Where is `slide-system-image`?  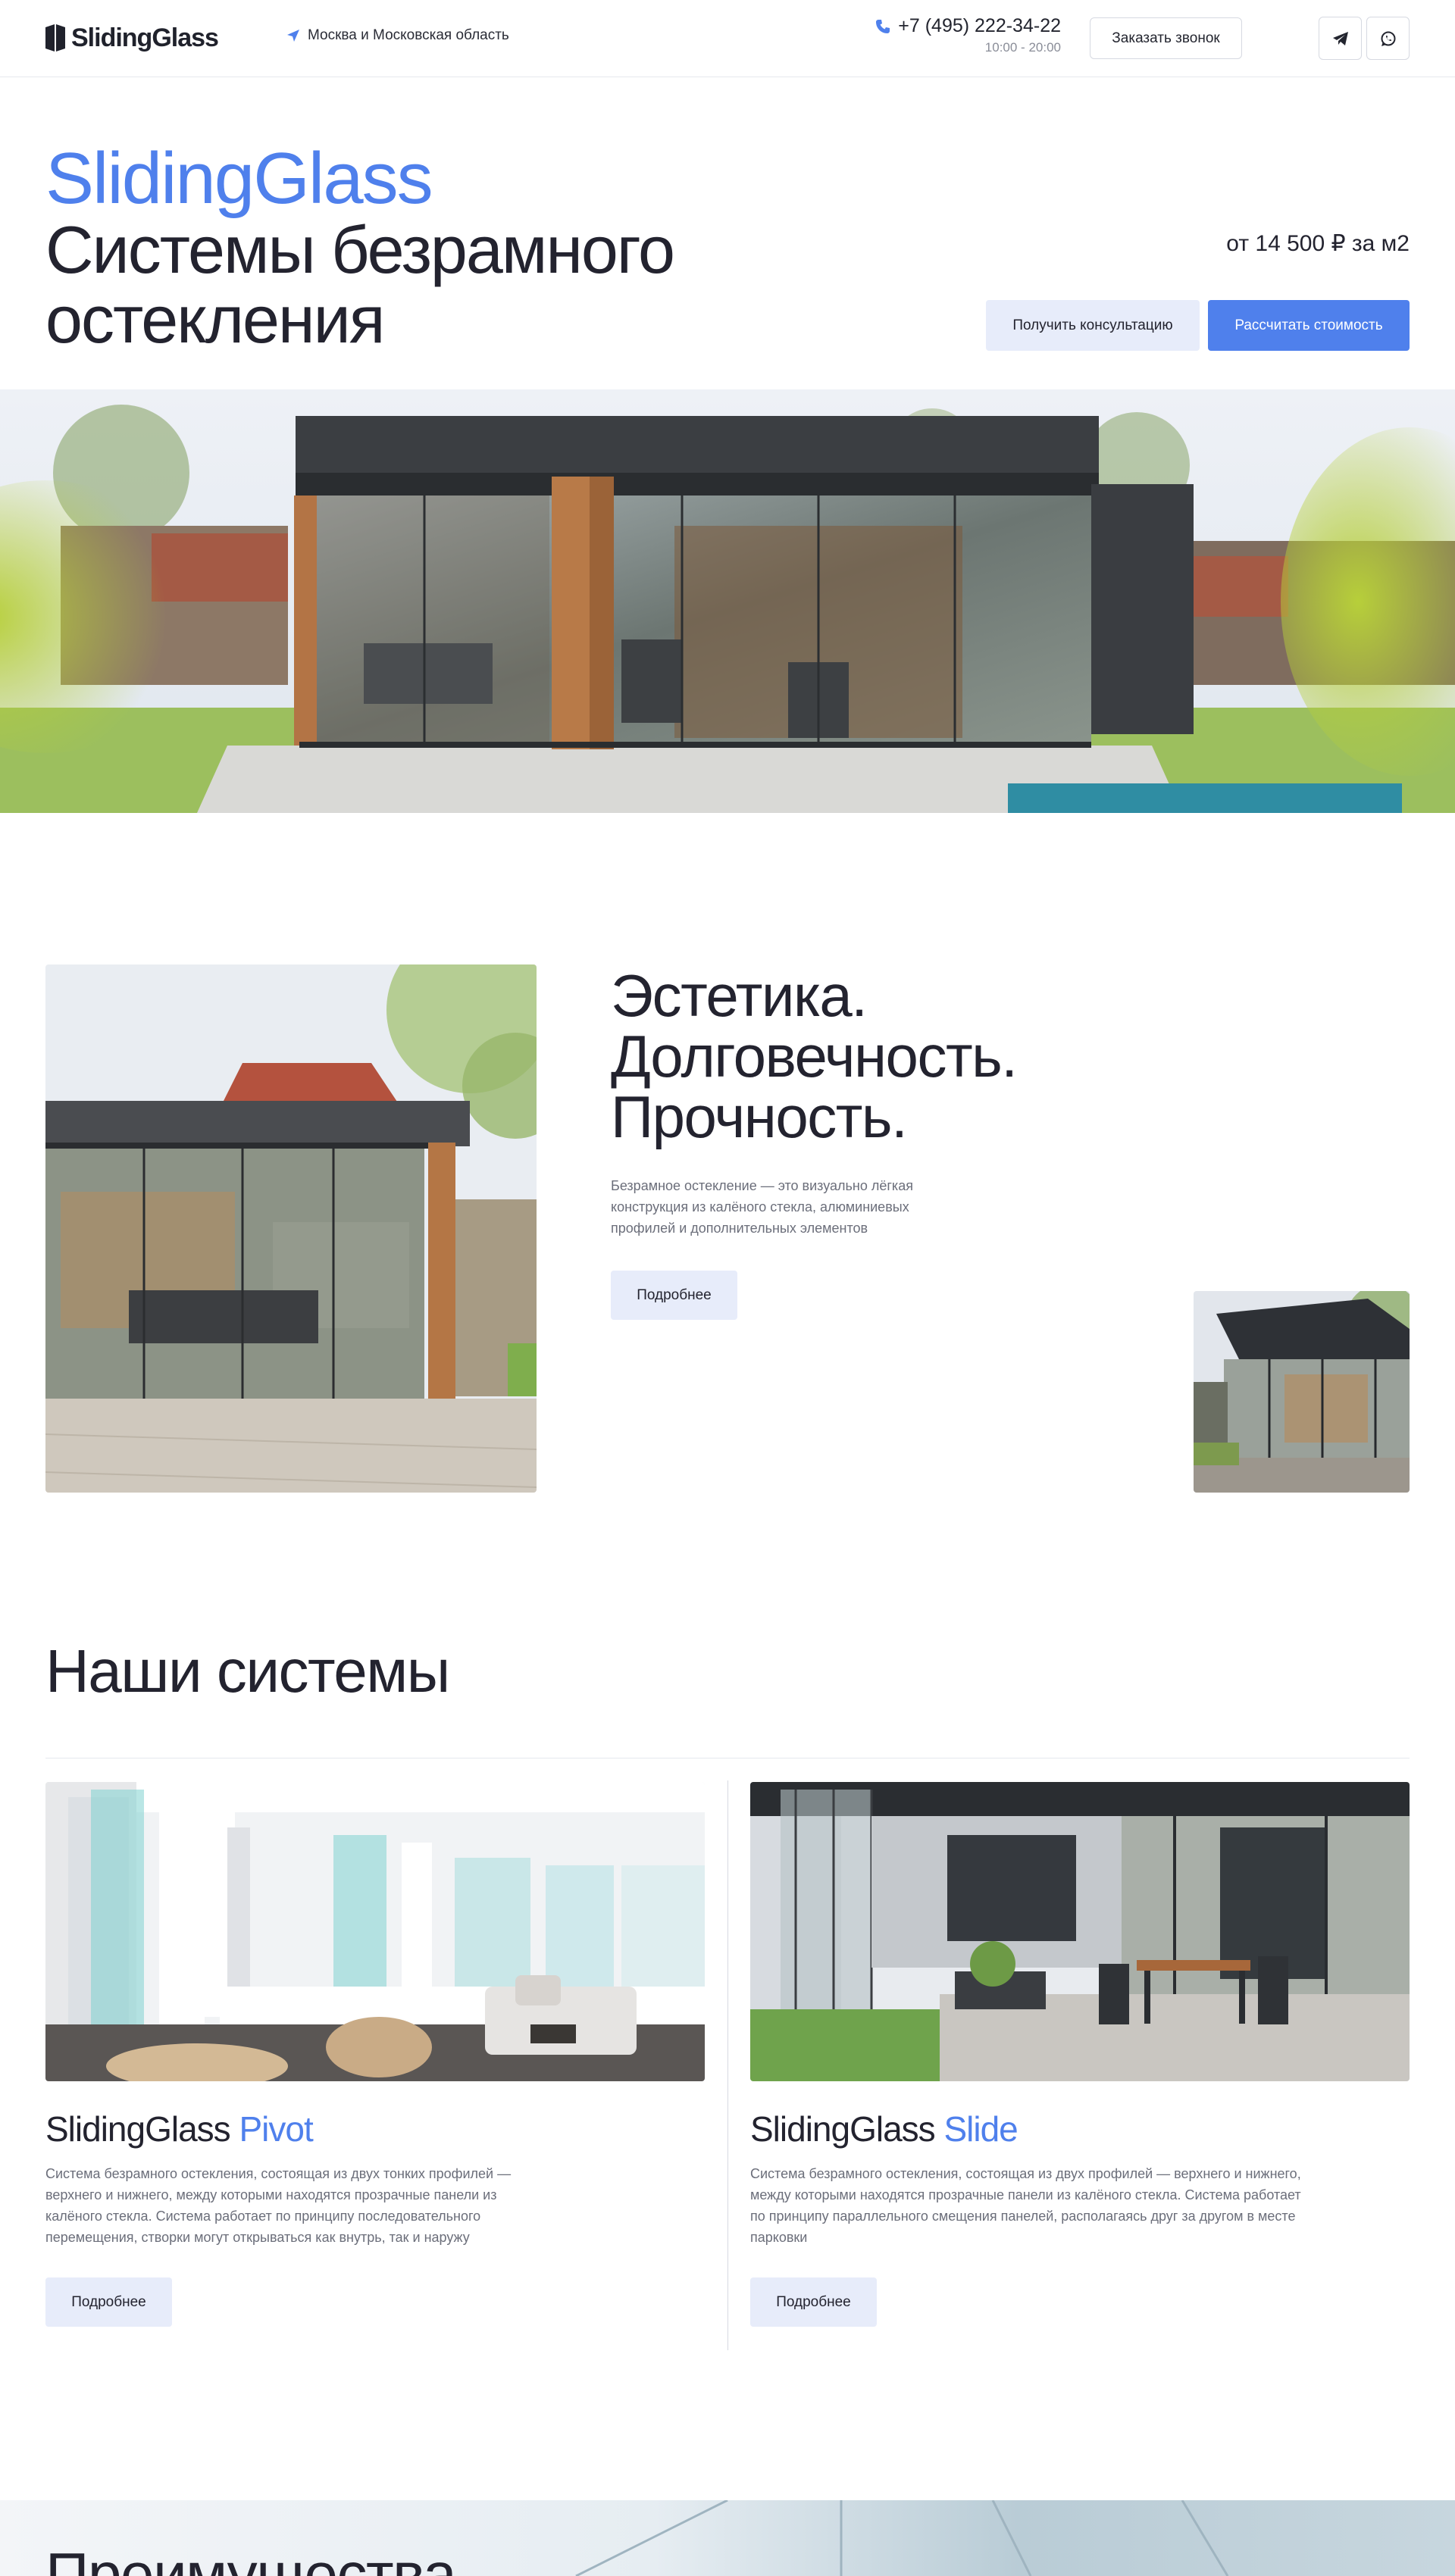
slide-system-image is located at coordinates (1080, 1931).